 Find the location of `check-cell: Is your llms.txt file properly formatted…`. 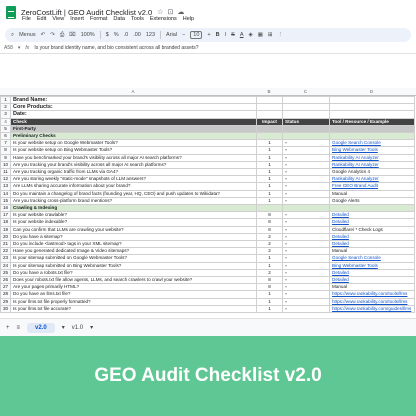

check-cell: Is your llms.txt file properly formatted… is located at coordinates (133, 301).